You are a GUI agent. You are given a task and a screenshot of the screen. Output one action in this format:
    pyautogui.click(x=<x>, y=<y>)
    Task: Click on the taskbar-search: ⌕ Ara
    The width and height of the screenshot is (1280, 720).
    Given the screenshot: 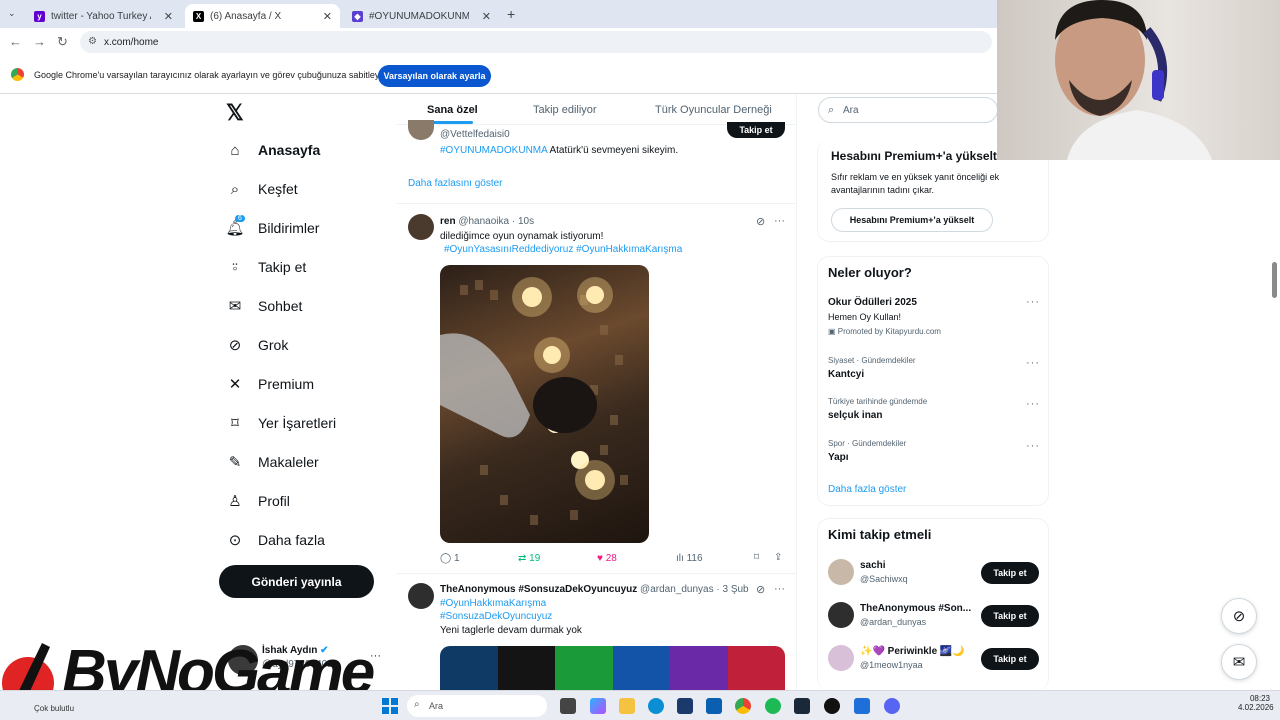 What is the action you would take?
    pyautogui.click(x=477, y=706)
    